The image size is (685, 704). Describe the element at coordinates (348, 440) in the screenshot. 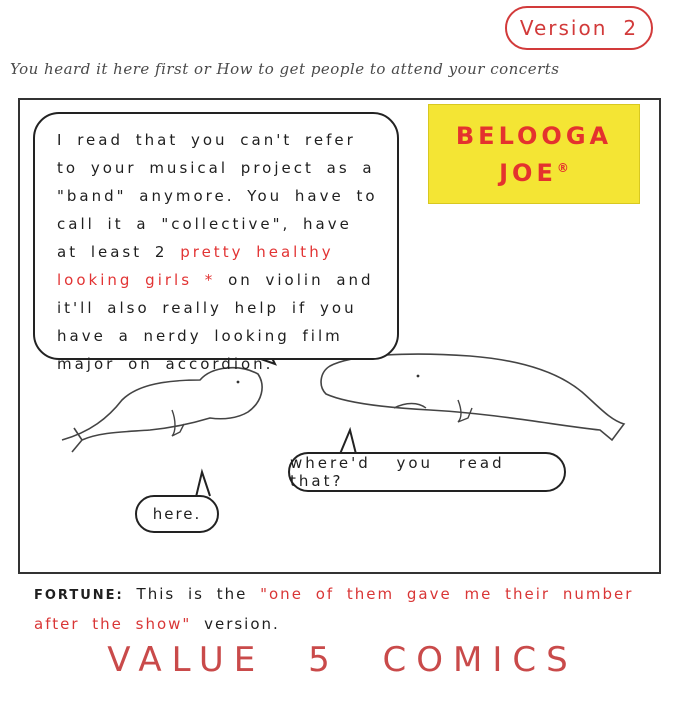

I see `reply-bubble-tail` at that location.